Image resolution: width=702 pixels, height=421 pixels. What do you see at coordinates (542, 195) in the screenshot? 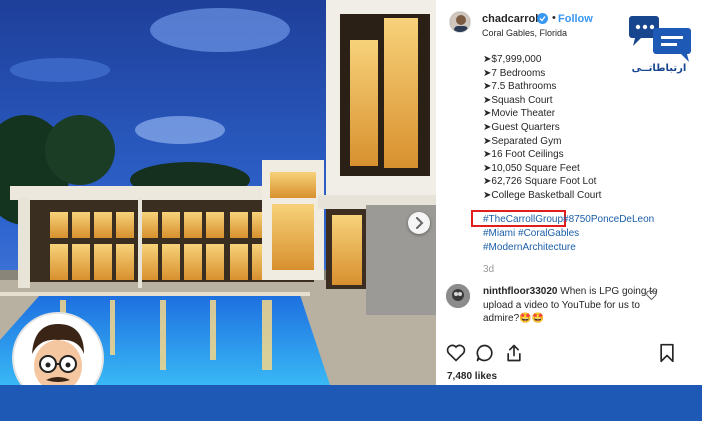
I see `caption-line: ➤College Basketball Court` at bounding box center [542, 195].